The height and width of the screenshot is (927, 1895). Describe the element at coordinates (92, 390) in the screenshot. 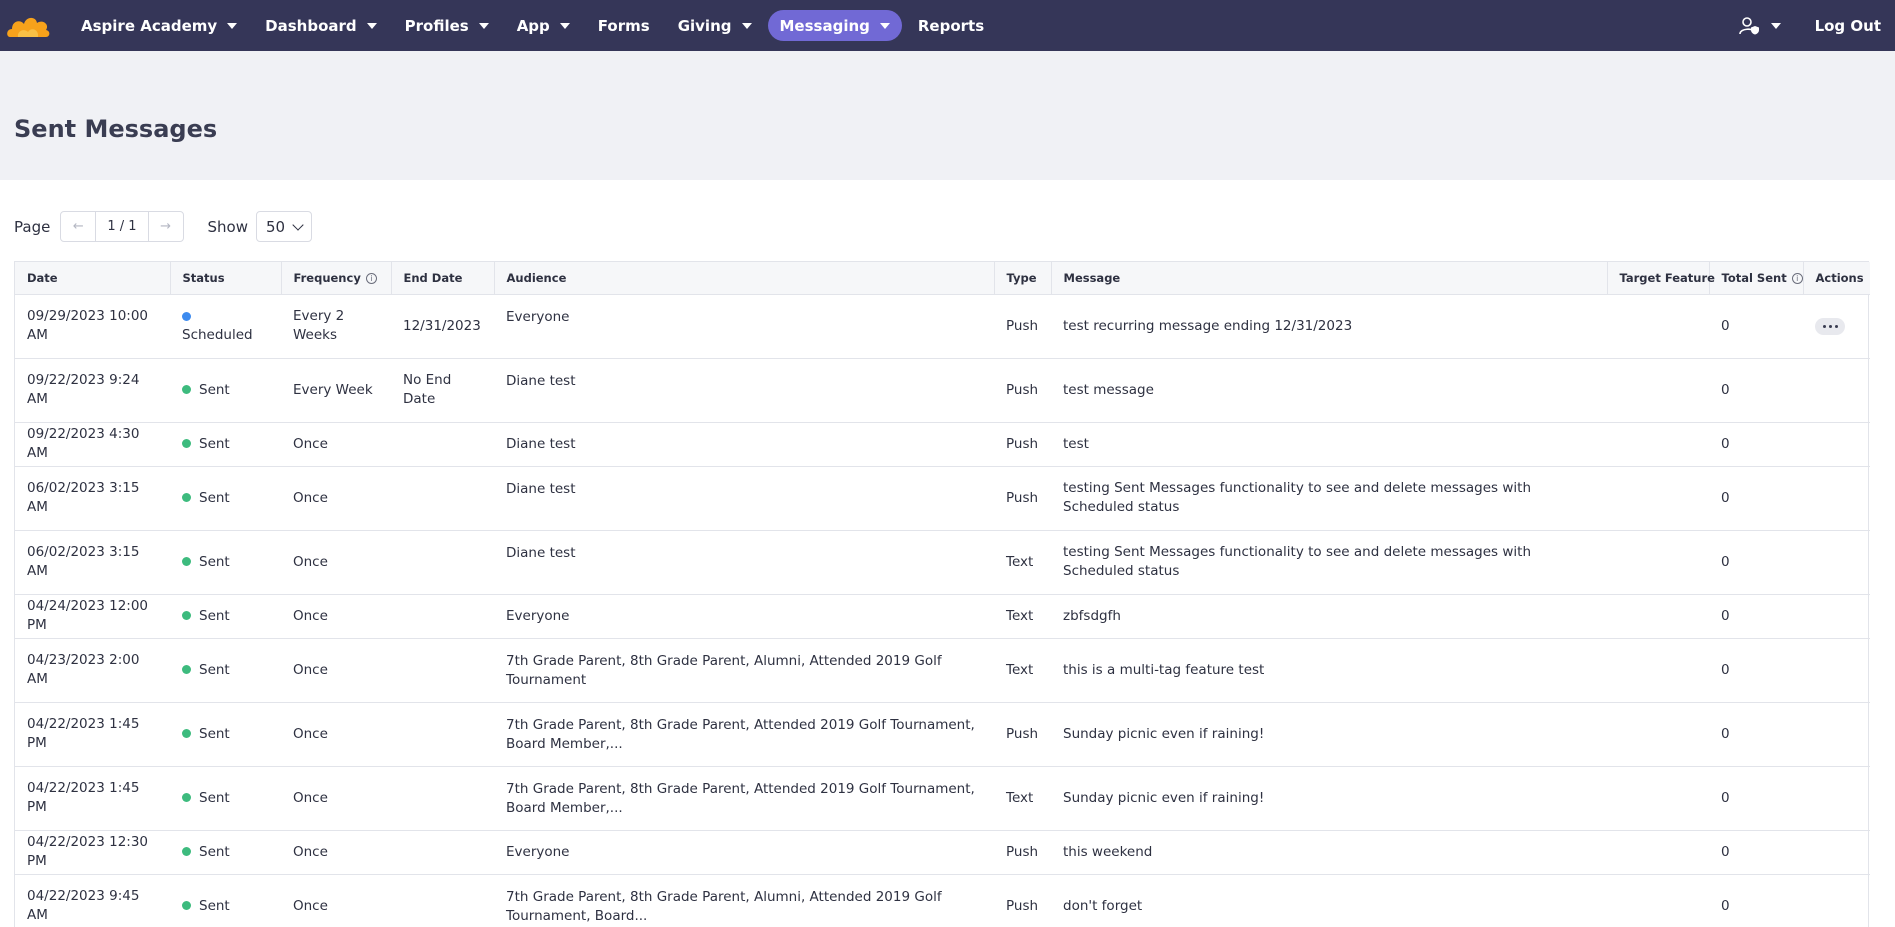

I see `cell-date: 09/22/2023 9:24 AM` at that location.